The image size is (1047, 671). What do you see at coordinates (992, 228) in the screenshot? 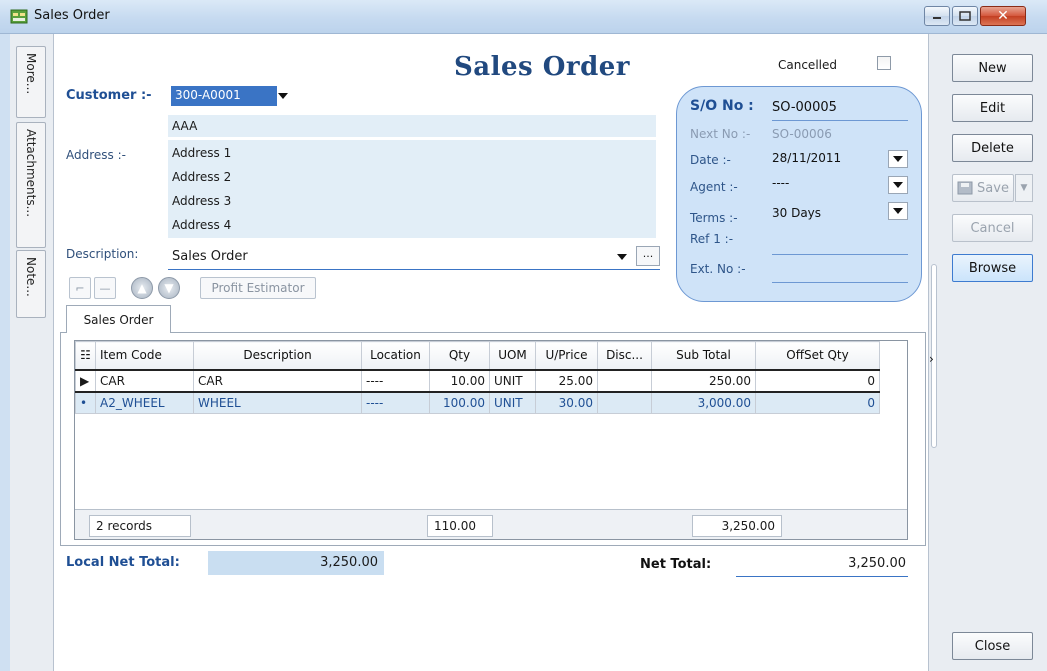
I see `cancel-button: Cancel` at bounding box center [992, 228].